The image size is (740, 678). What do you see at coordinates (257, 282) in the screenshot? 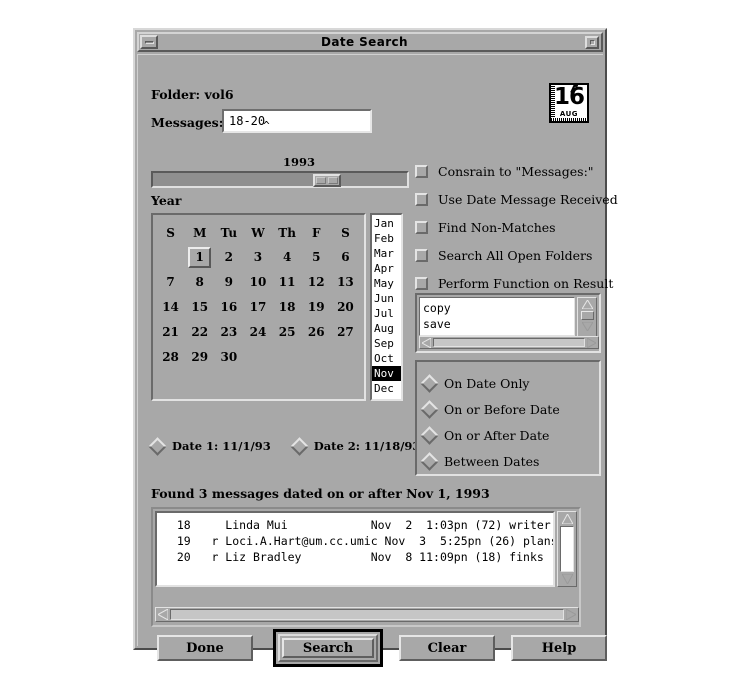
I see `calendar-day-10: 10` at bounding box center [257, 282].